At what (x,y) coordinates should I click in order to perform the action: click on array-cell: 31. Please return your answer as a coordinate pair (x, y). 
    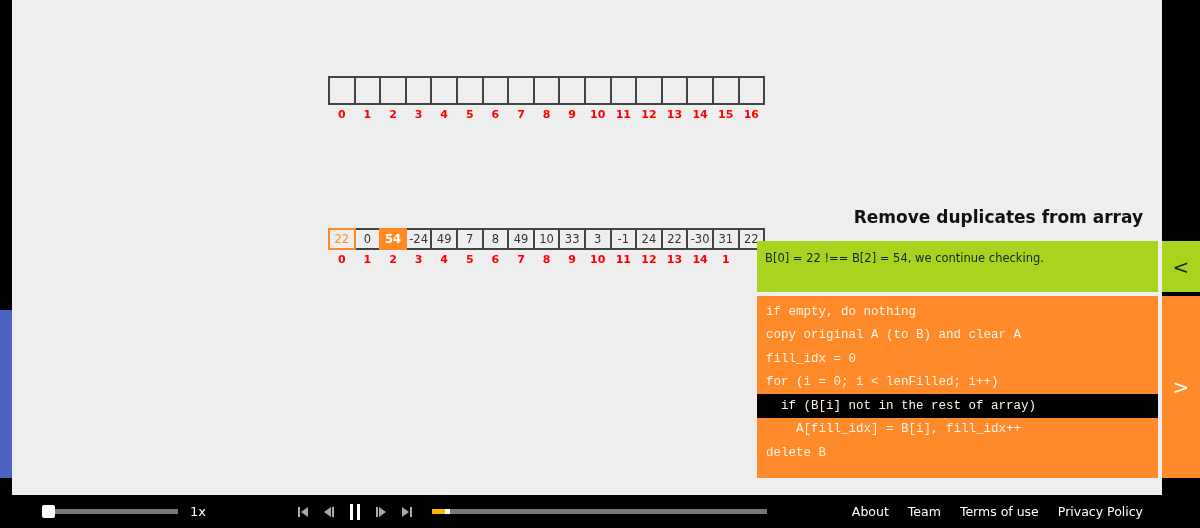
    Looking at the image, I should click on (725, 239).